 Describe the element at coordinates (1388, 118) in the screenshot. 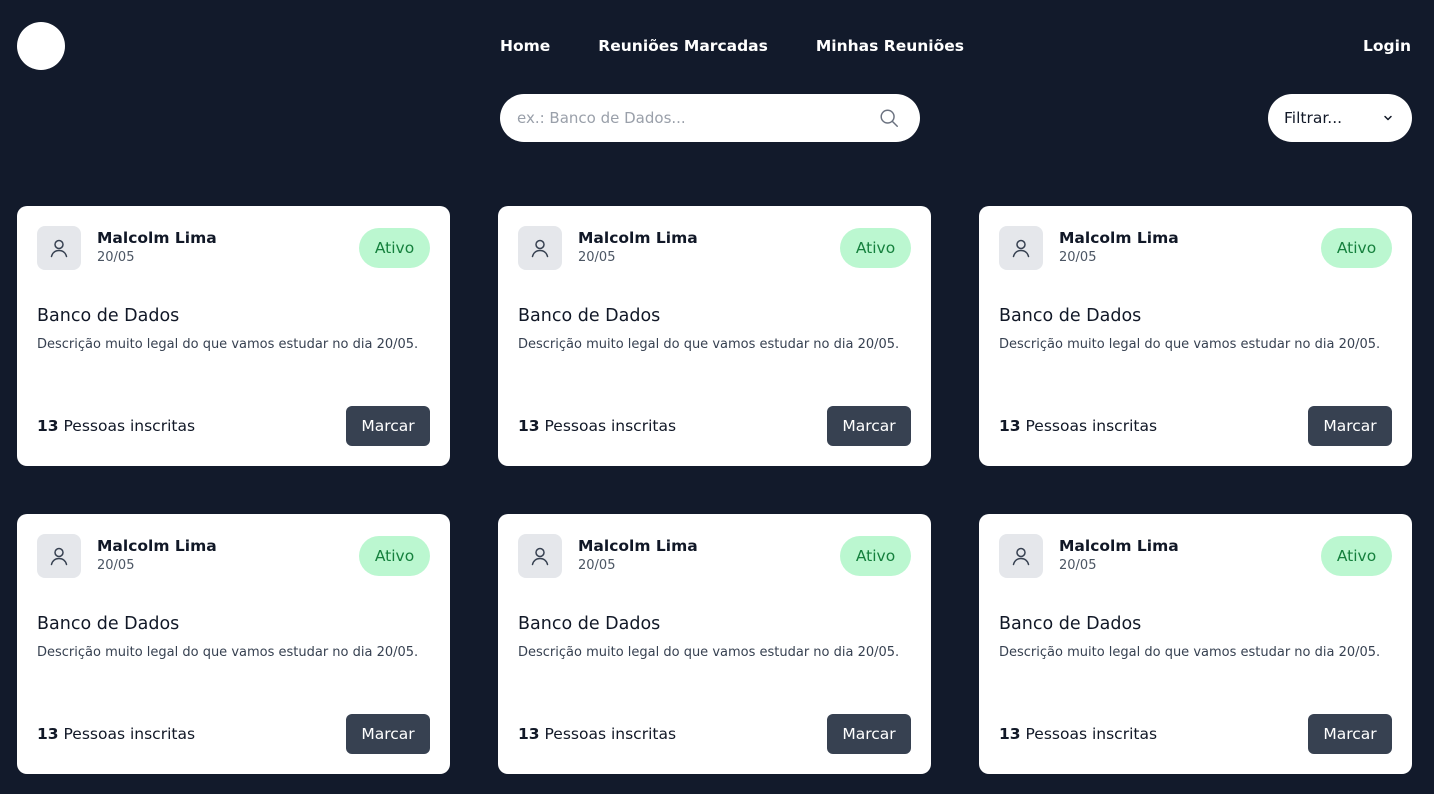

I see `chevron-down-icon` at that location.